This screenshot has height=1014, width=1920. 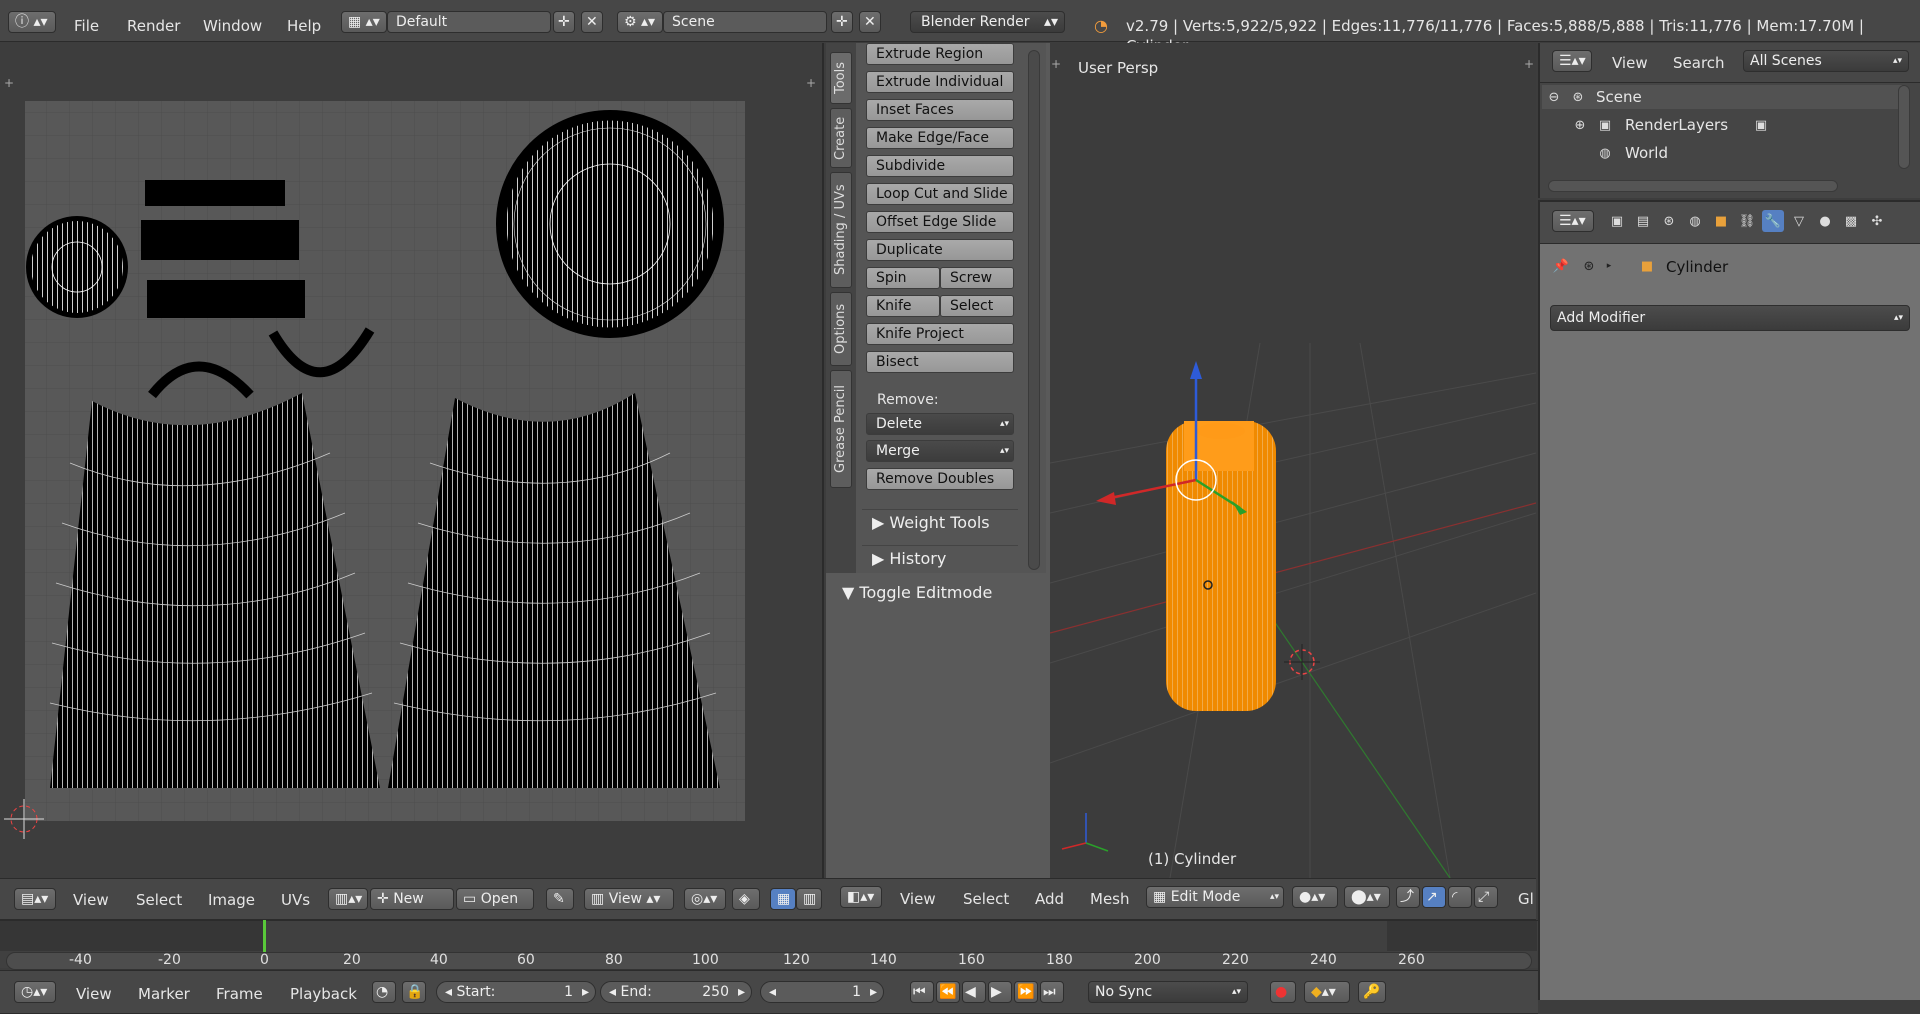 What do you see at coordinates (841, 329) in the screenshot?
I see `tab-options: Options` at bounding box center [841, 329].